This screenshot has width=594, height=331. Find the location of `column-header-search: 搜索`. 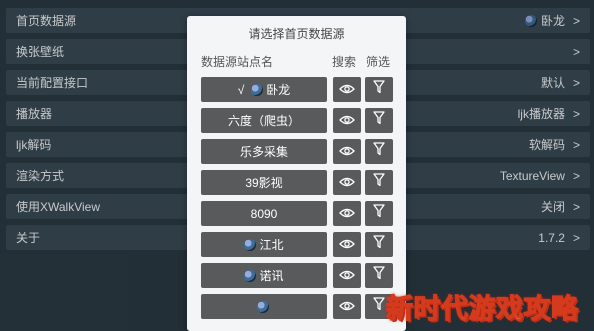

column-header-search: 搜索 is located at coordinates (344, 62).